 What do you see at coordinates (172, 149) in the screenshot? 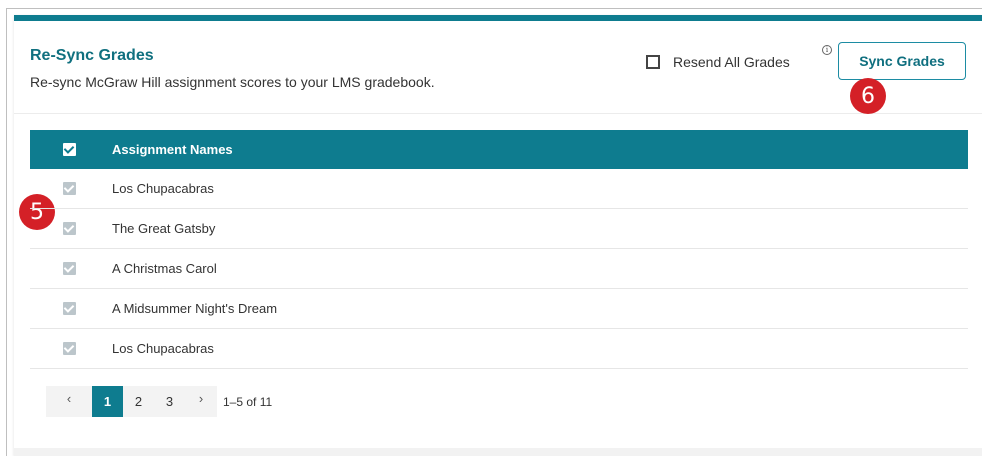
I see `column-header-assignment-names: Assignment Names` at bounding box center [172, 149].